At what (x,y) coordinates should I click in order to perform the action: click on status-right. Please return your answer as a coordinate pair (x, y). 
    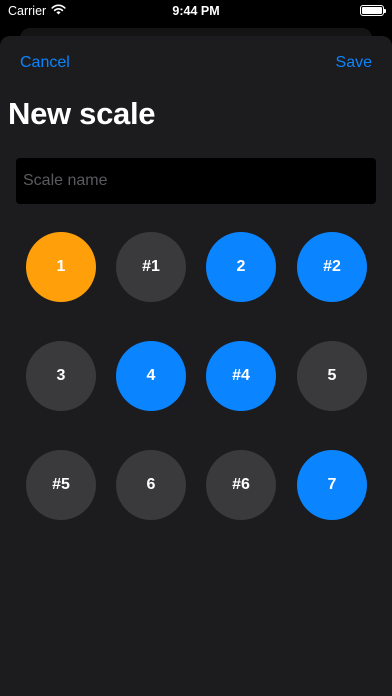
    Looking at the image, I should click on (373, 10).